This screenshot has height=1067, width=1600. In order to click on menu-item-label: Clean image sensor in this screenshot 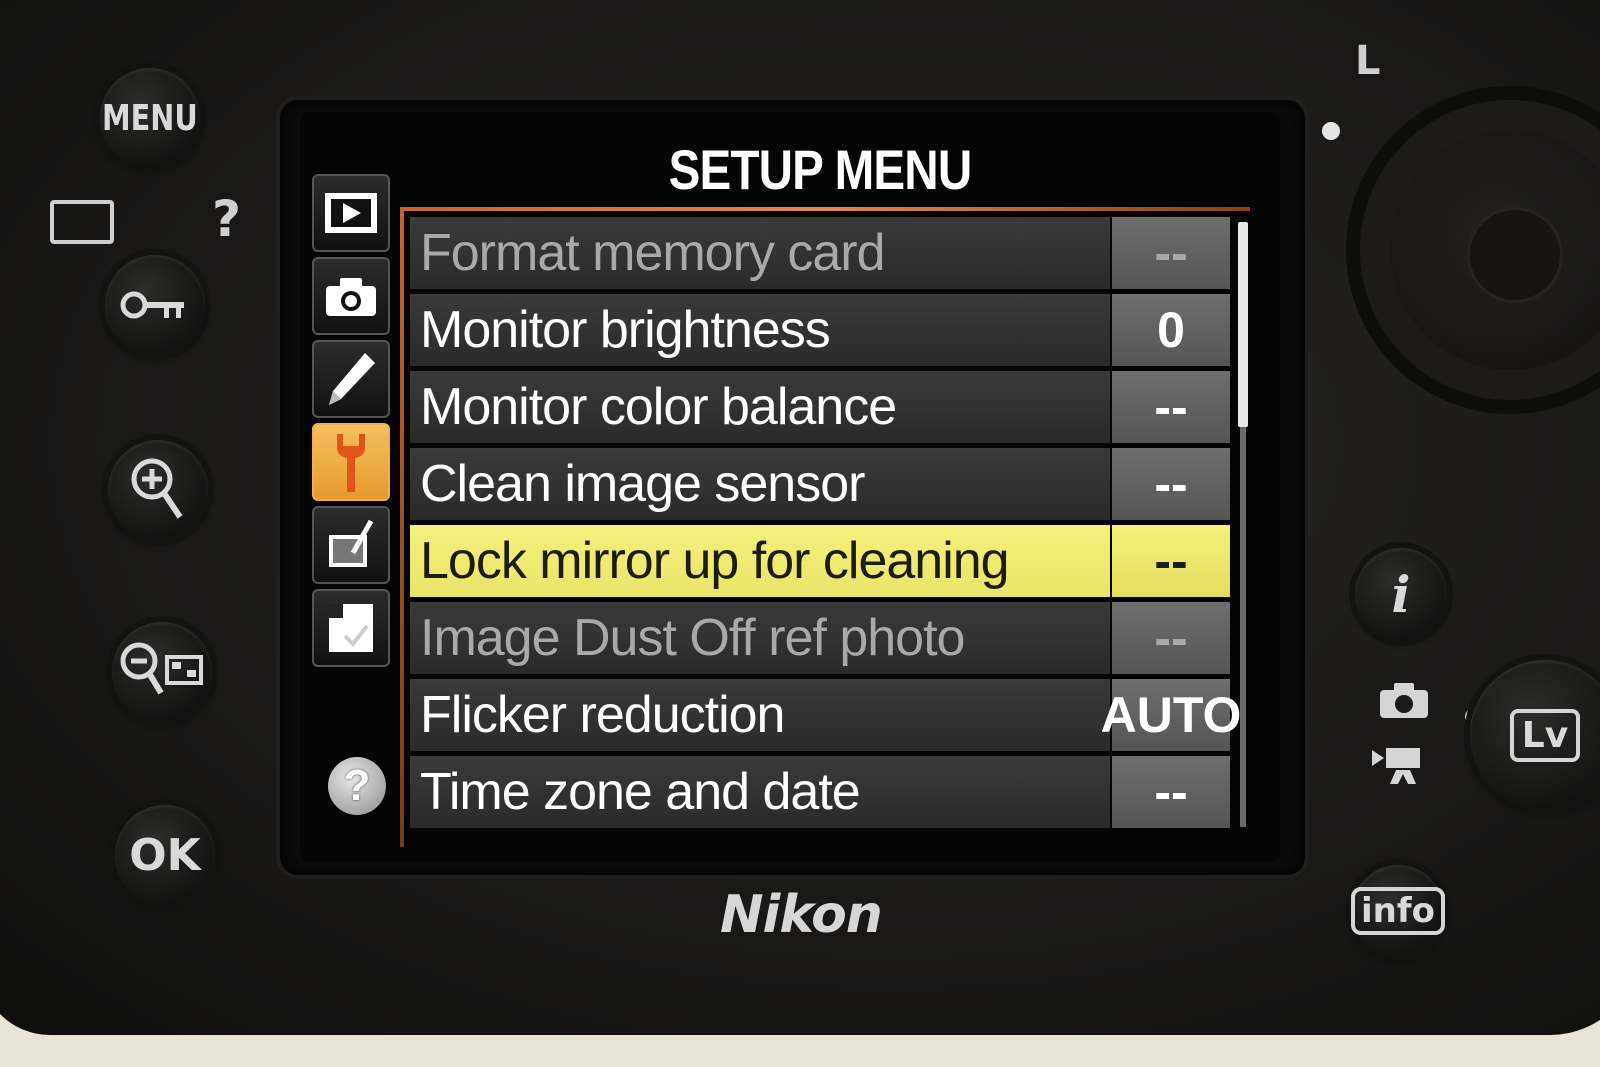, I will do `click(760, 484)`.